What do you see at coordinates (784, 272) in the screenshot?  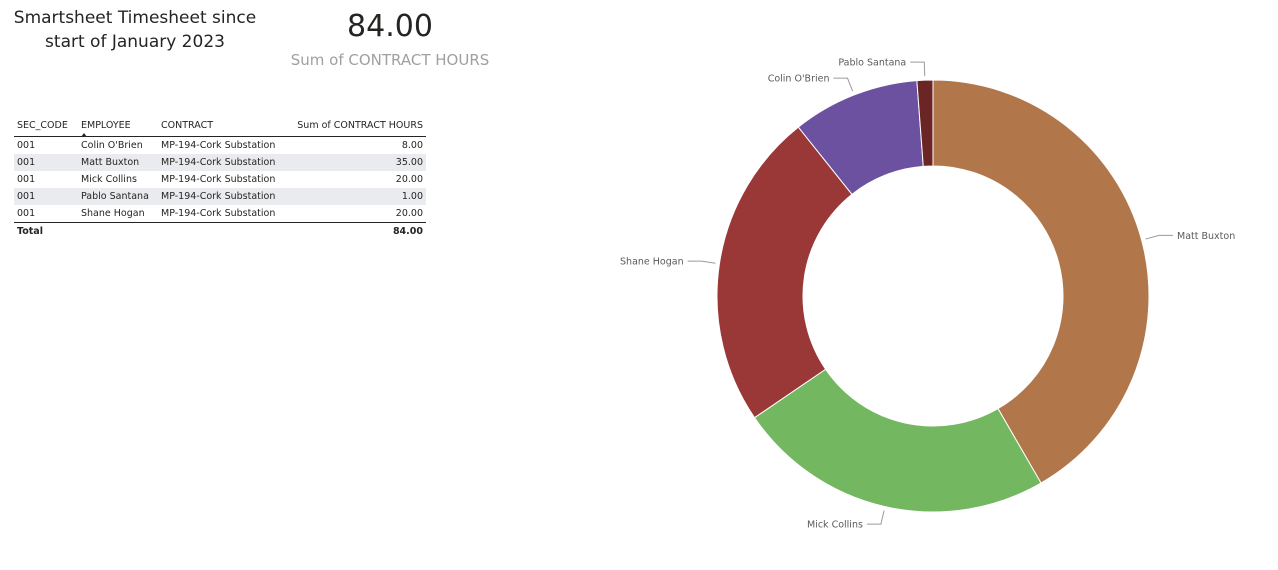 I see `donut-slice-shane-hogan` at bounding box center [784, 272].